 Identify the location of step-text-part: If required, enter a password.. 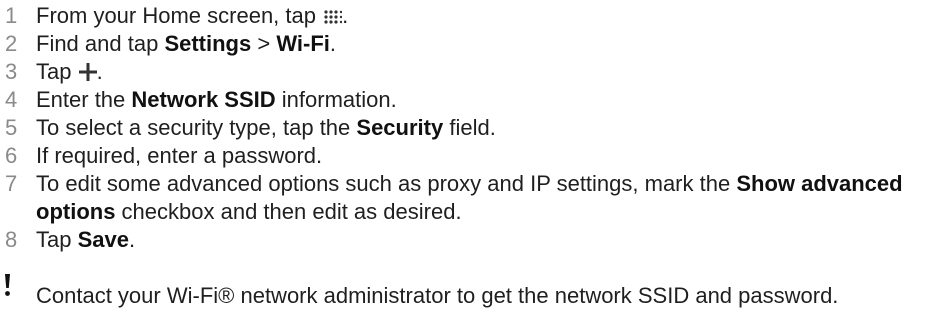
(179, 155).